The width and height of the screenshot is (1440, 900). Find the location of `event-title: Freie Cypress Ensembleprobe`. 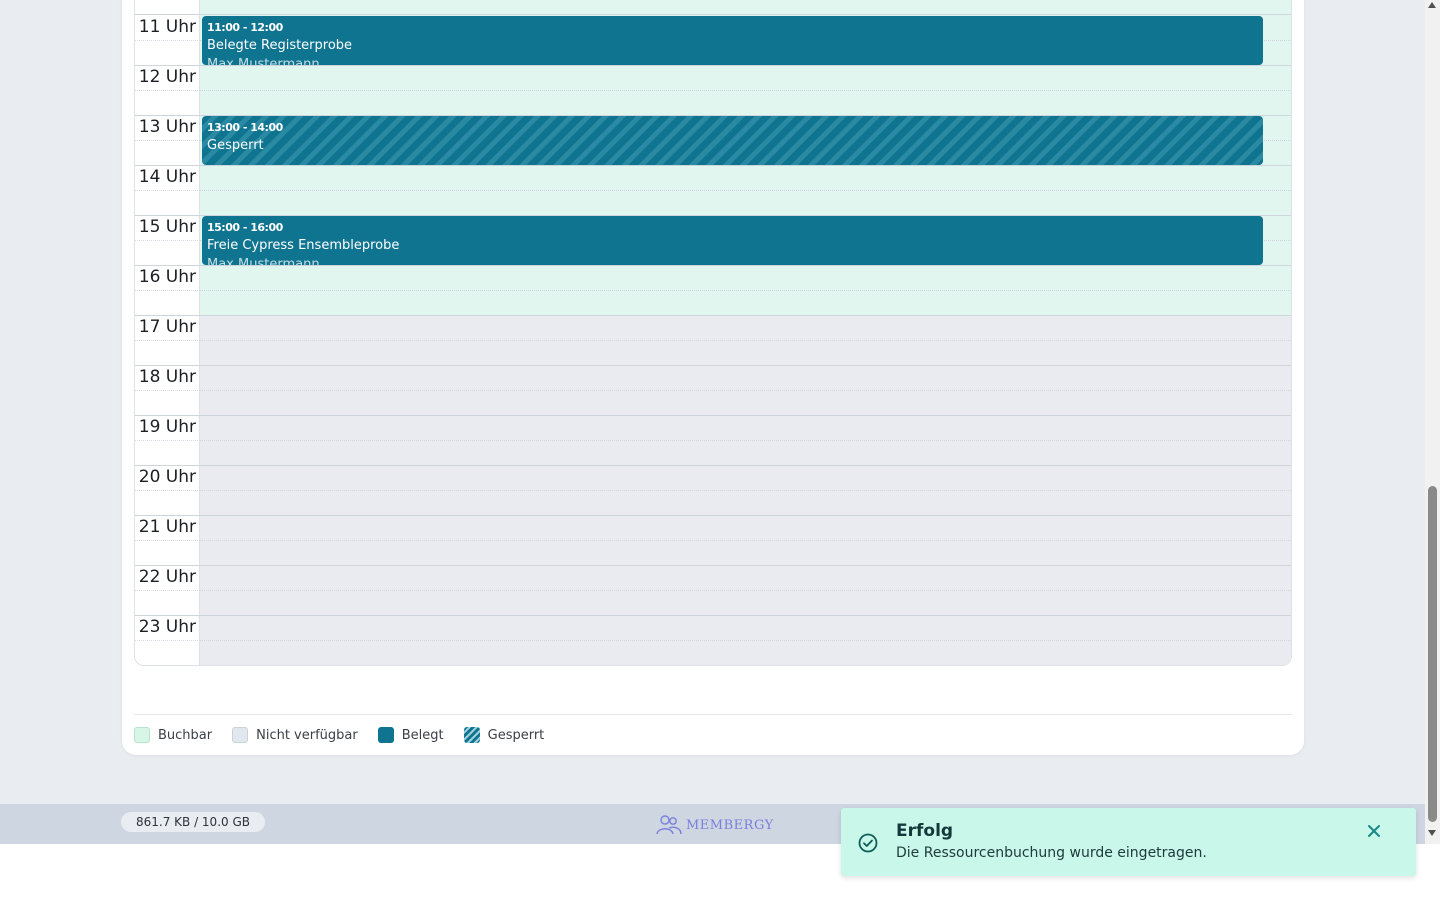

event-title: Freie Cypress Ensembleprobe is located at coordinates (303, 245).